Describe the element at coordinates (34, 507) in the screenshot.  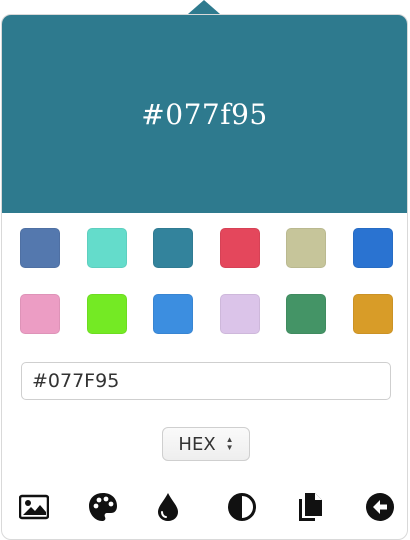
I see `image-icon` at that location.